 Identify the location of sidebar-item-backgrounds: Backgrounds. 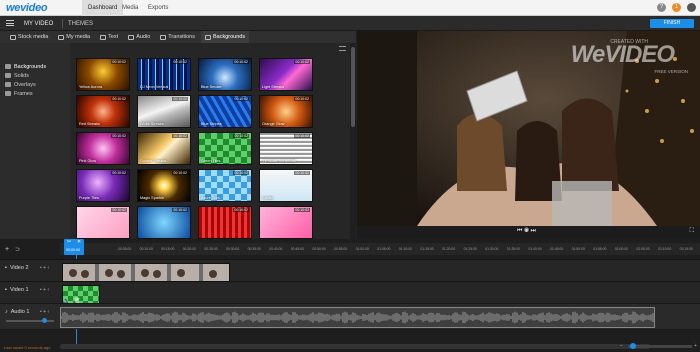
(35, 66).